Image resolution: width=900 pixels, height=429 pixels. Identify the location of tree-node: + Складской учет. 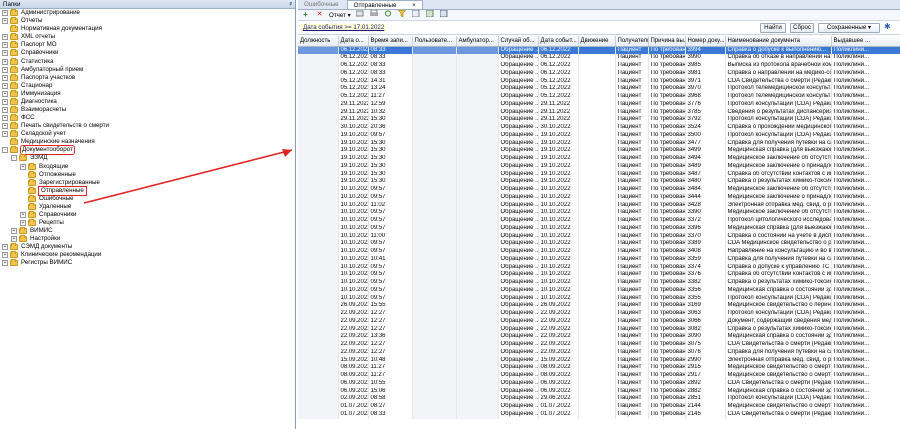
(147, 134).